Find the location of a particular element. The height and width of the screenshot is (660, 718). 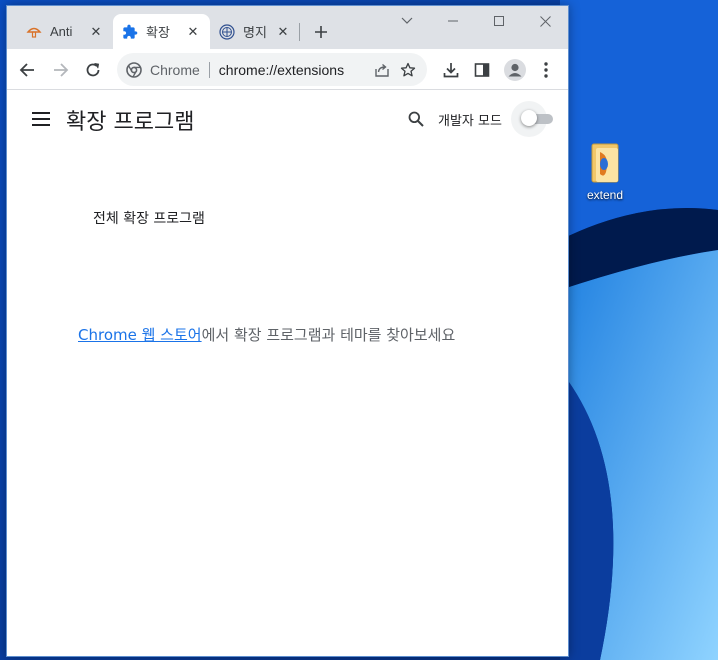

tab-anti: Anti ✕ is located at coordinates (65, 31).